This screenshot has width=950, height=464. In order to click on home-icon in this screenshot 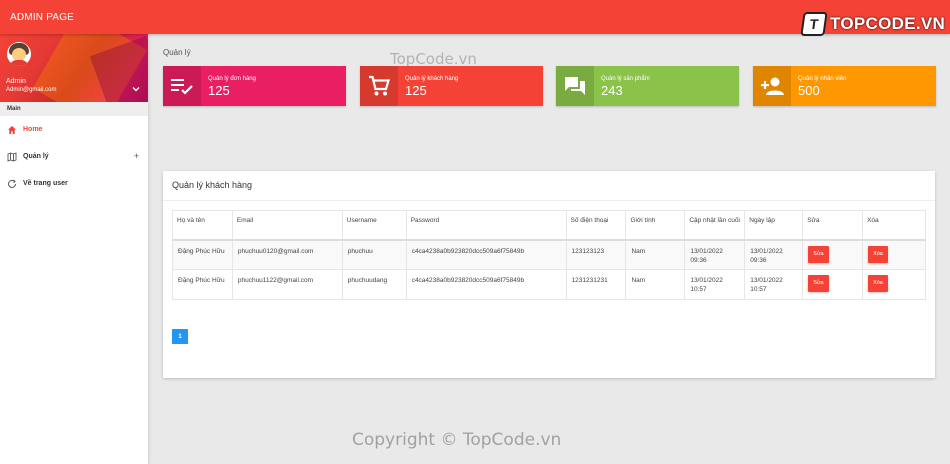, I will do `click(12, 130)`.